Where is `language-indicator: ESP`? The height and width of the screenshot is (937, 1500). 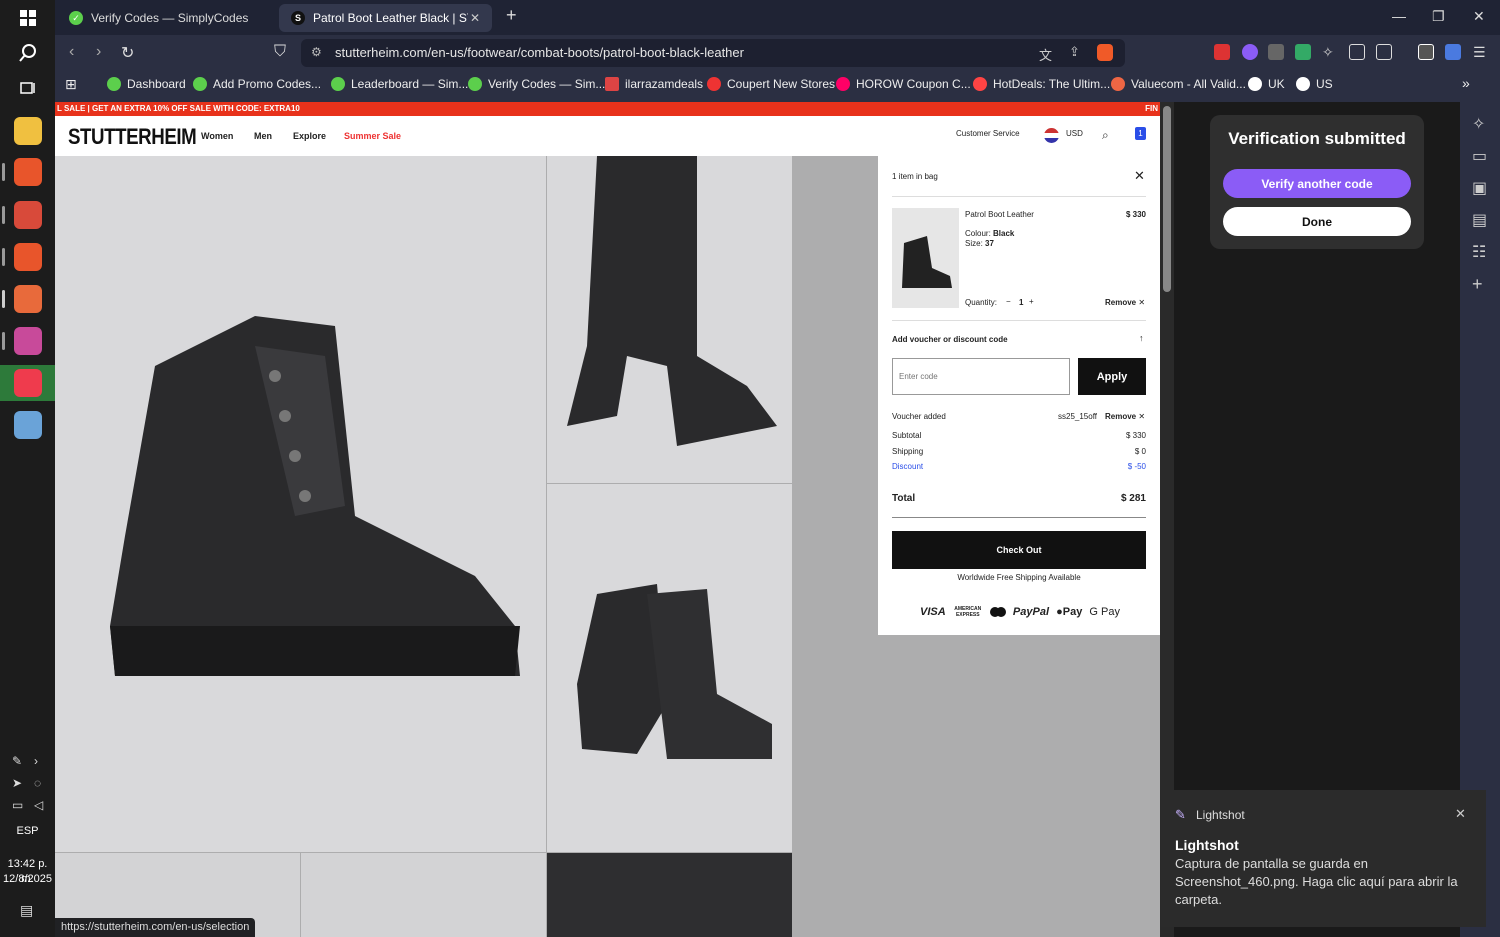
language-indicator: ESP is located at coordinates (27, 831).